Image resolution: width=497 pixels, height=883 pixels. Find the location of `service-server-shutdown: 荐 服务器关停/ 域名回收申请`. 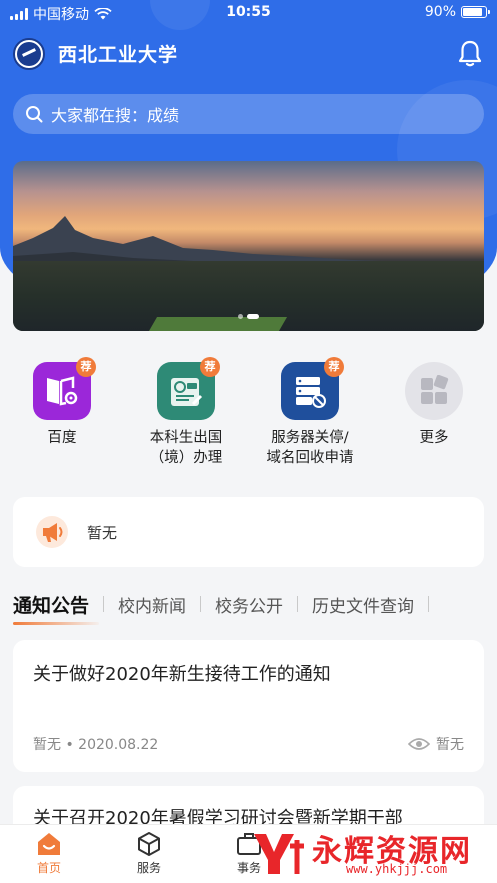

service-server-shutdown: 荐 服务器关停/ 域名回收申请 is located at coordinates (310, 412).